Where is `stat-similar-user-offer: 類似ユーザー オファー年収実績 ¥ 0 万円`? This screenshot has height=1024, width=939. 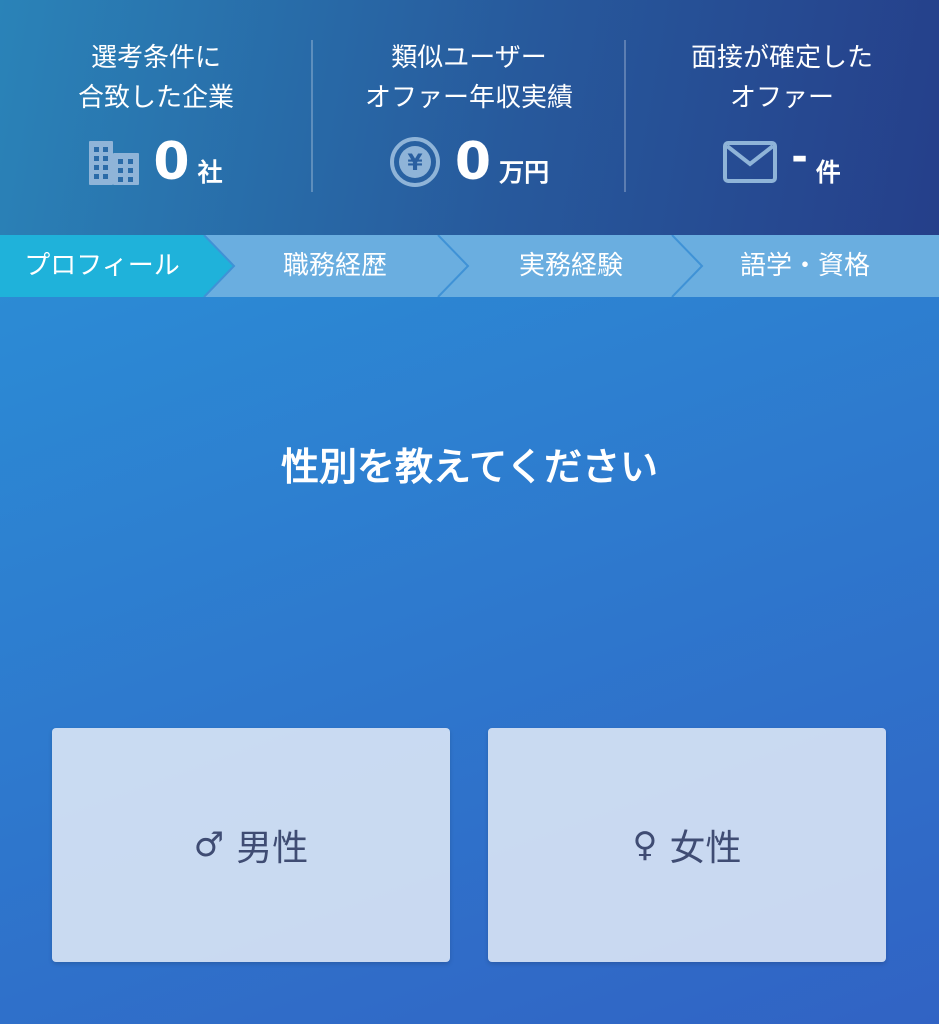
stat-similar-user-offer: 類似ユーザー オファー年収実績 ¥ 0 万円 is located at coordinates (469, 117).